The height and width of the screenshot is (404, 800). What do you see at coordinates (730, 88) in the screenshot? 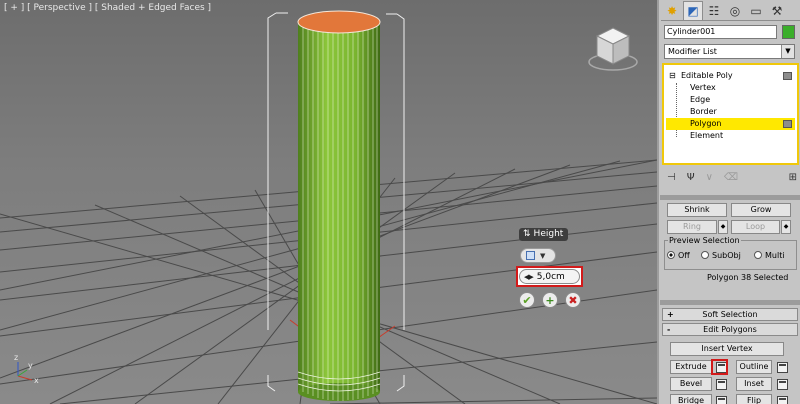
I see `stack-item-vertex: Vertex` at bounding box center [730, 88].